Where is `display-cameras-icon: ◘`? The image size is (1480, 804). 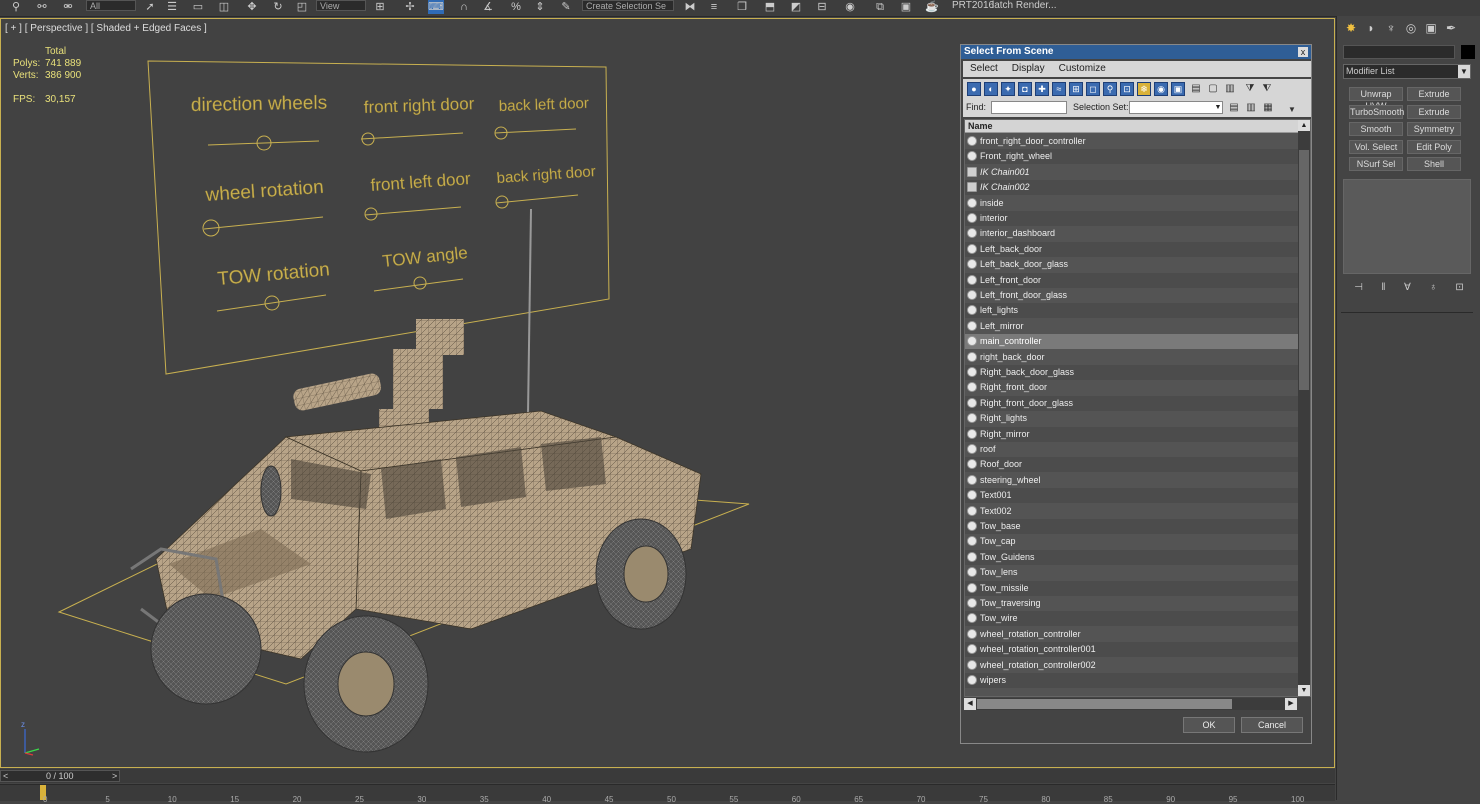 display-cameras-icon: ◘ is located at coordinates (1025, 89).